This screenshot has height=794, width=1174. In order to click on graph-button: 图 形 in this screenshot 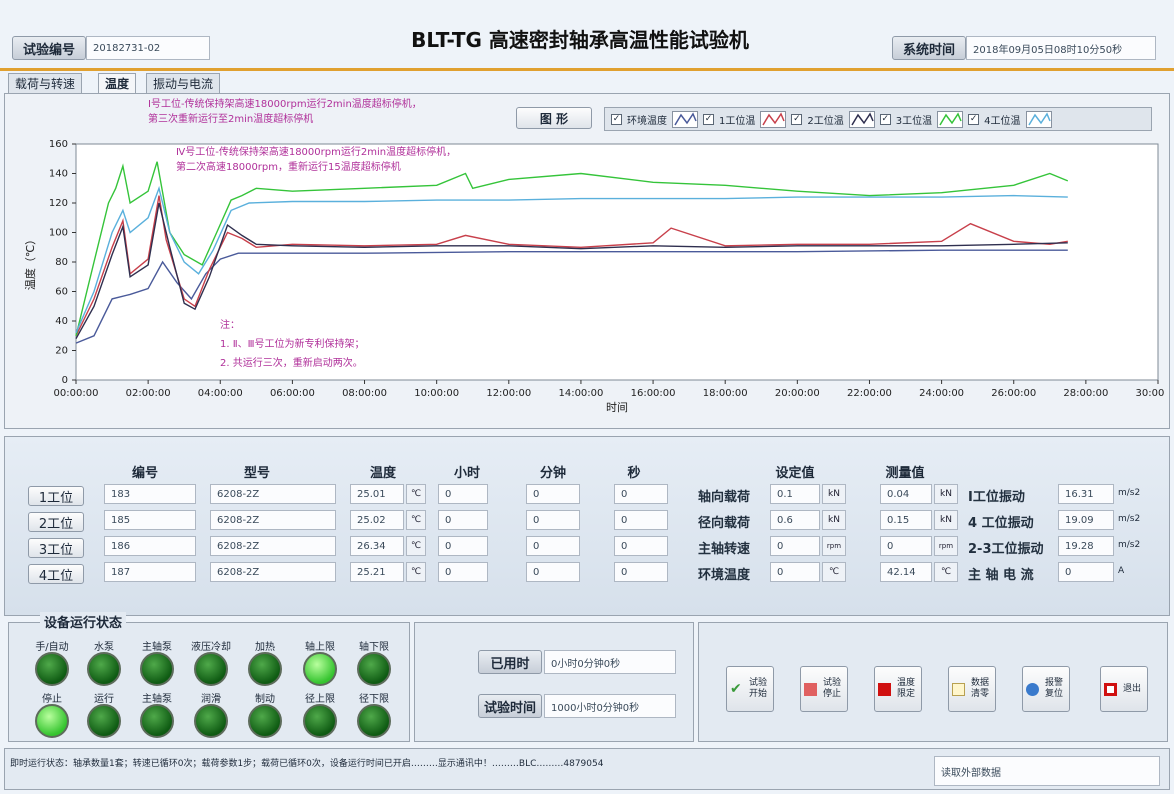, I will do `click(554, 118)`.